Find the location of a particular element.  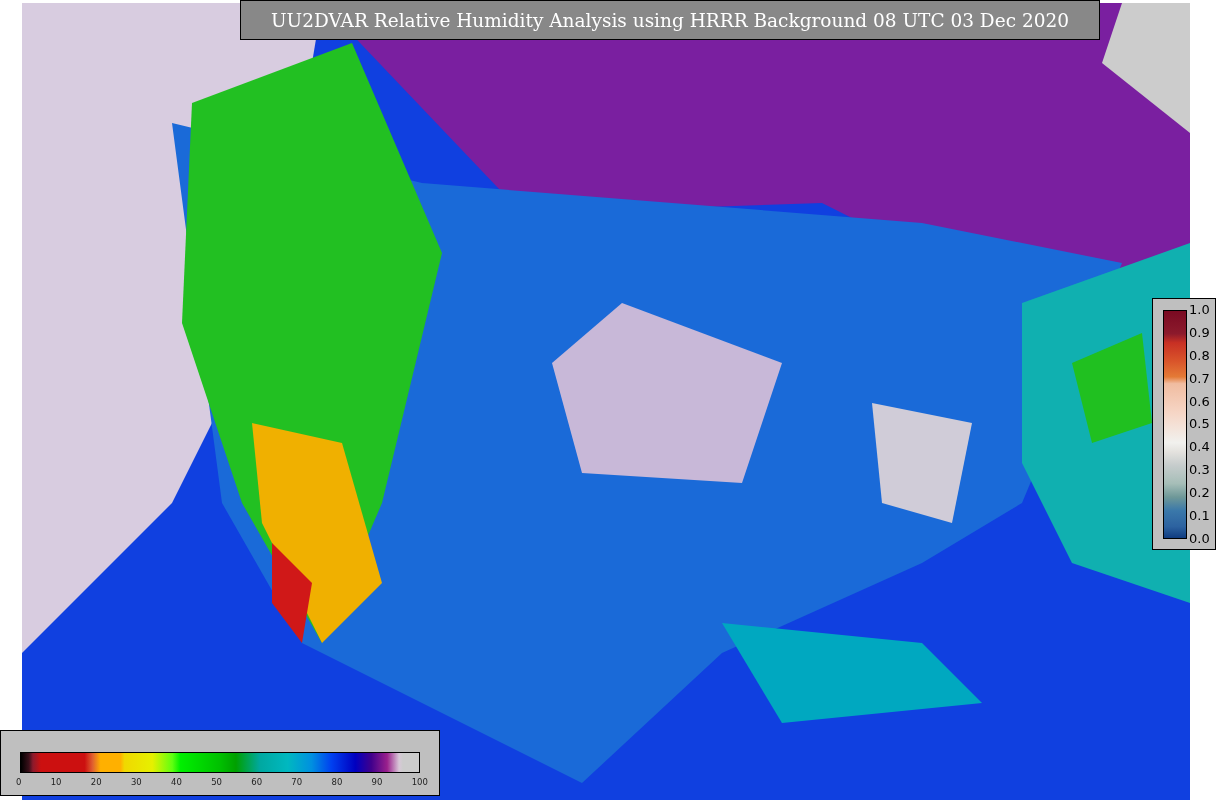

tick-label: 40 is located at coordinates (176, 782).